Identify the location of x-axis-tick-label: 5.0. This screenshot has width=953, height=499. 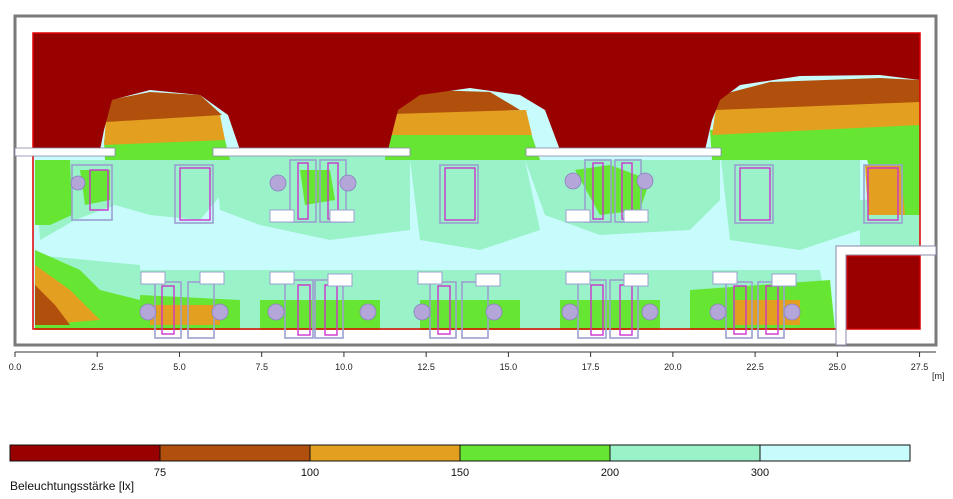
(179, 367).